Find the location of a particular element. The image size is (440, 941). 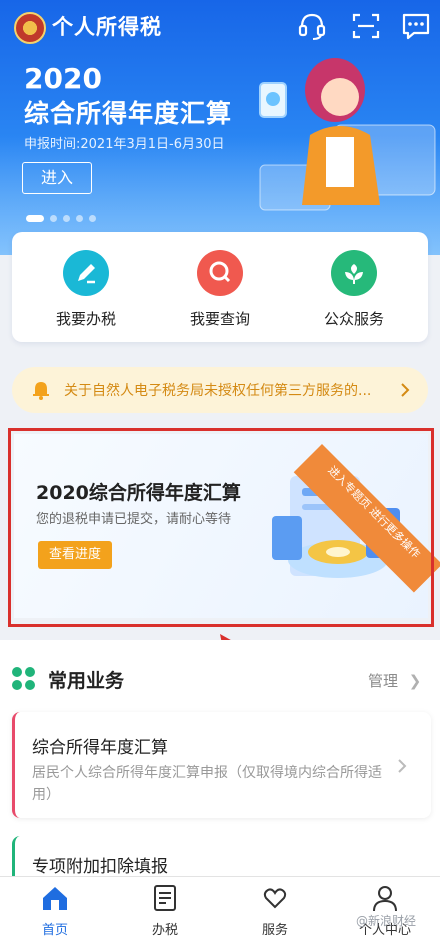

banner-headline: 综合所得年度汇算 is located at coordinates (128, 113).